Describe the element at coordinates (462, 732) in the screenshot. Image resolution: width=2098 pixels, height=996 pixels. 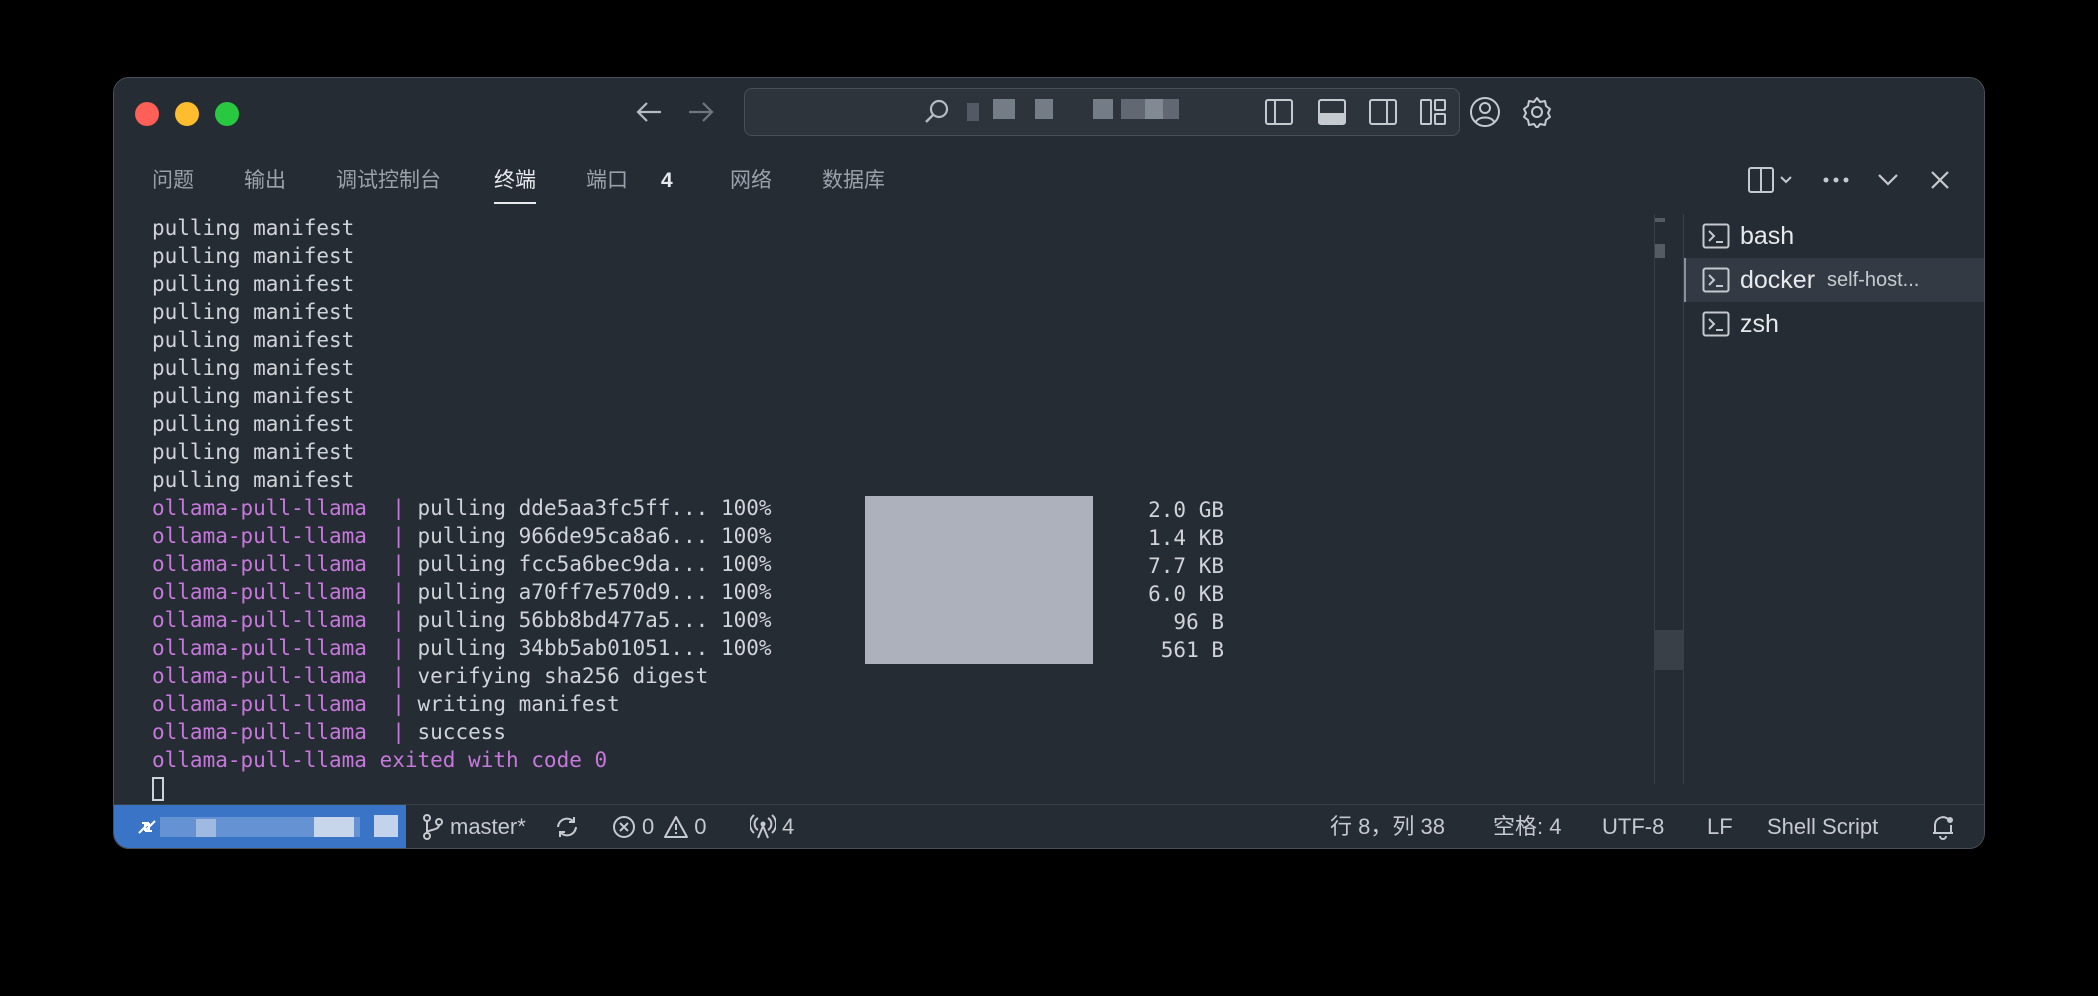
I see `status-text: success` at that location.